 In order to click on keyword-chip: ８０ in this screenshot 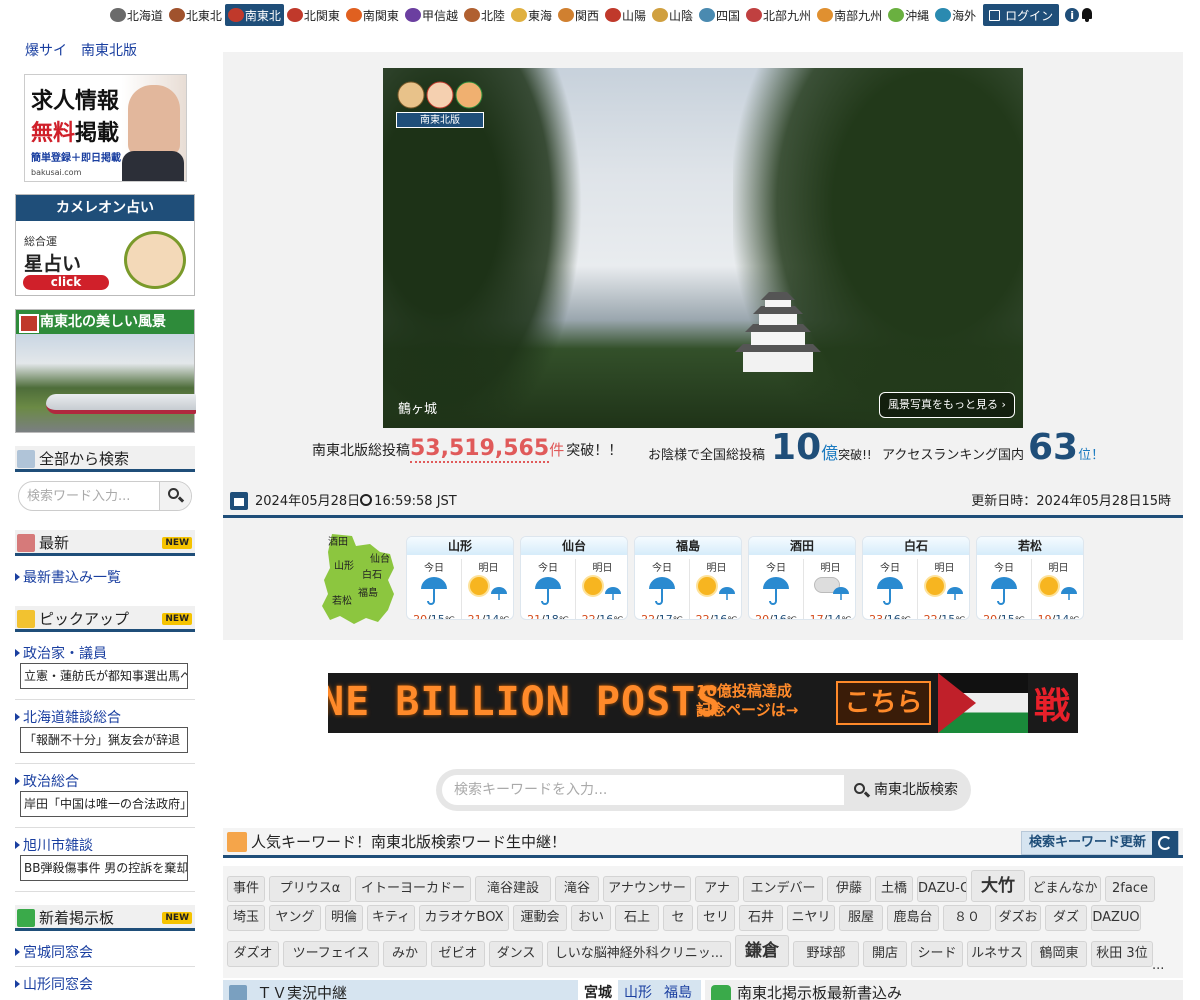, I will do `click(967, 918)`.